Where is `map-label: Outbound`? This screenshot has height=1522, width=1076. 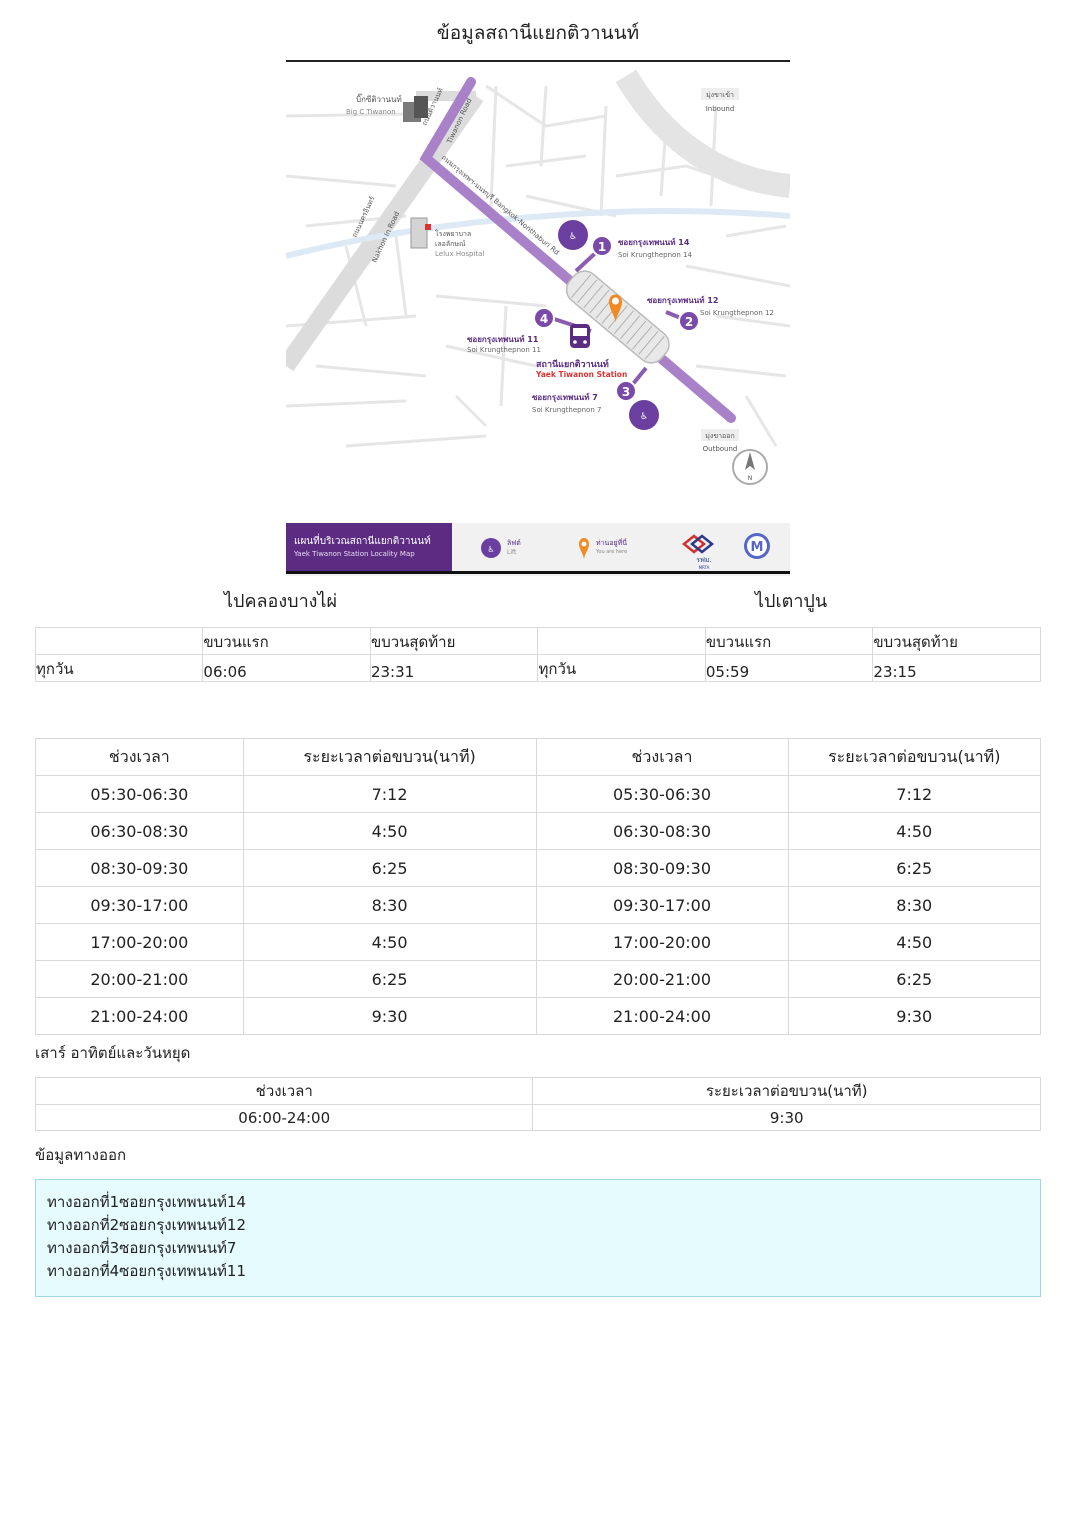
map-label: Outbound is located at coordinates (720, 449).